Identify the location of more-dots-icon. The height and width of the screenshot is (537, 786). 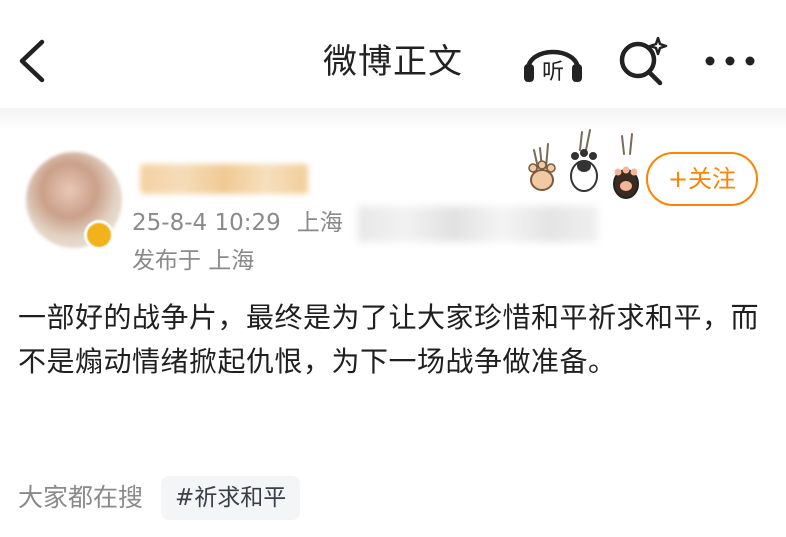
(730, 61).